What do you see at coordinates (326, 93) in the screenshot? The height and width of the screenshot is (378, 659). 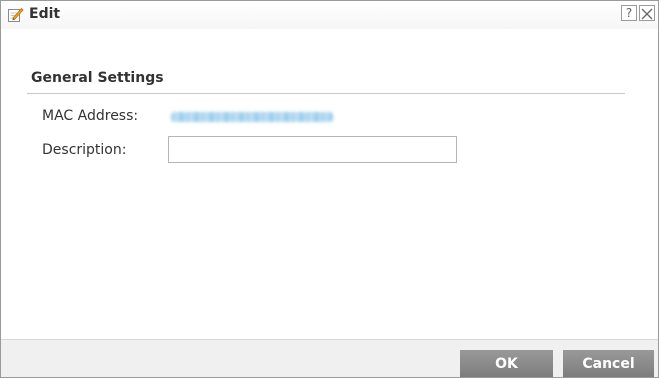 I see `section-divider` at bounding box center [326, 93].